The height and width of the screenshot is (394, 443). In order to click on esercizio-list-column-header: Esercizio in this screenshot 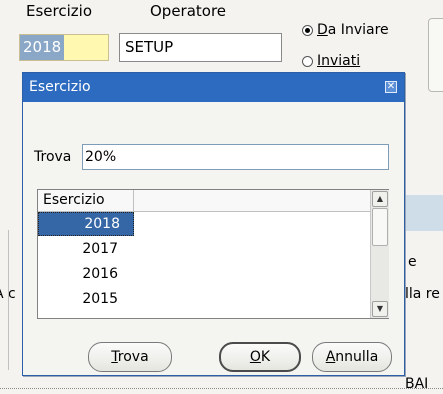, I will do `click(86, 200)`.